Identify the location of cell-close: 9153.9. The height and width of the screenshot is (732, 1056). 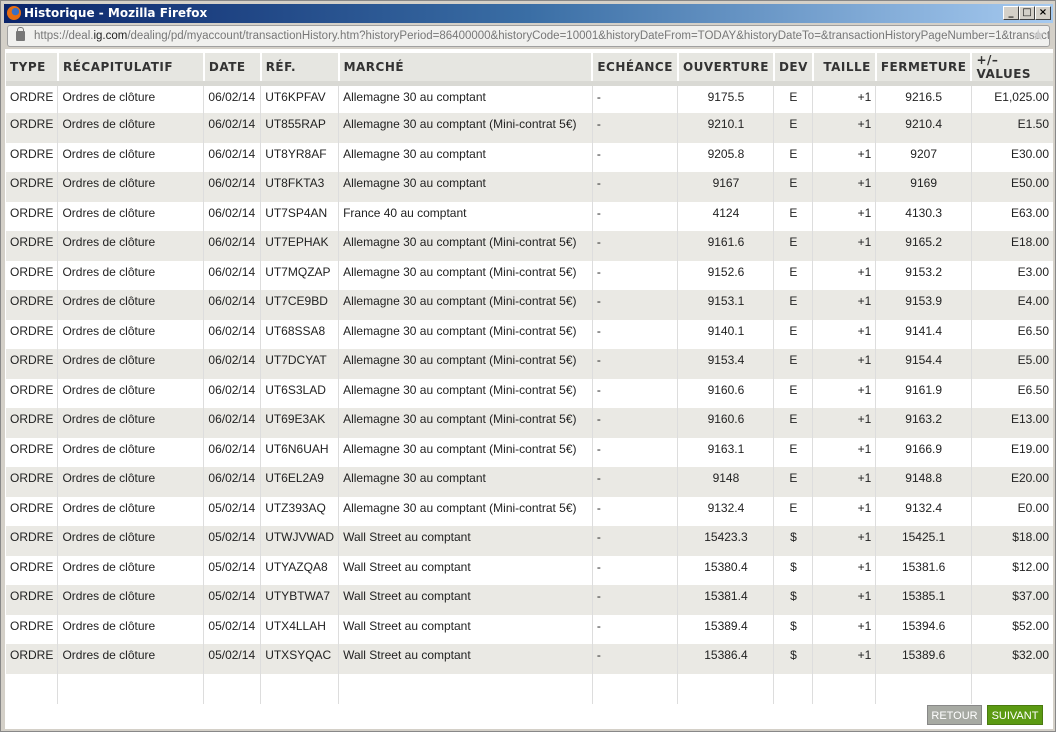
(923, 305).